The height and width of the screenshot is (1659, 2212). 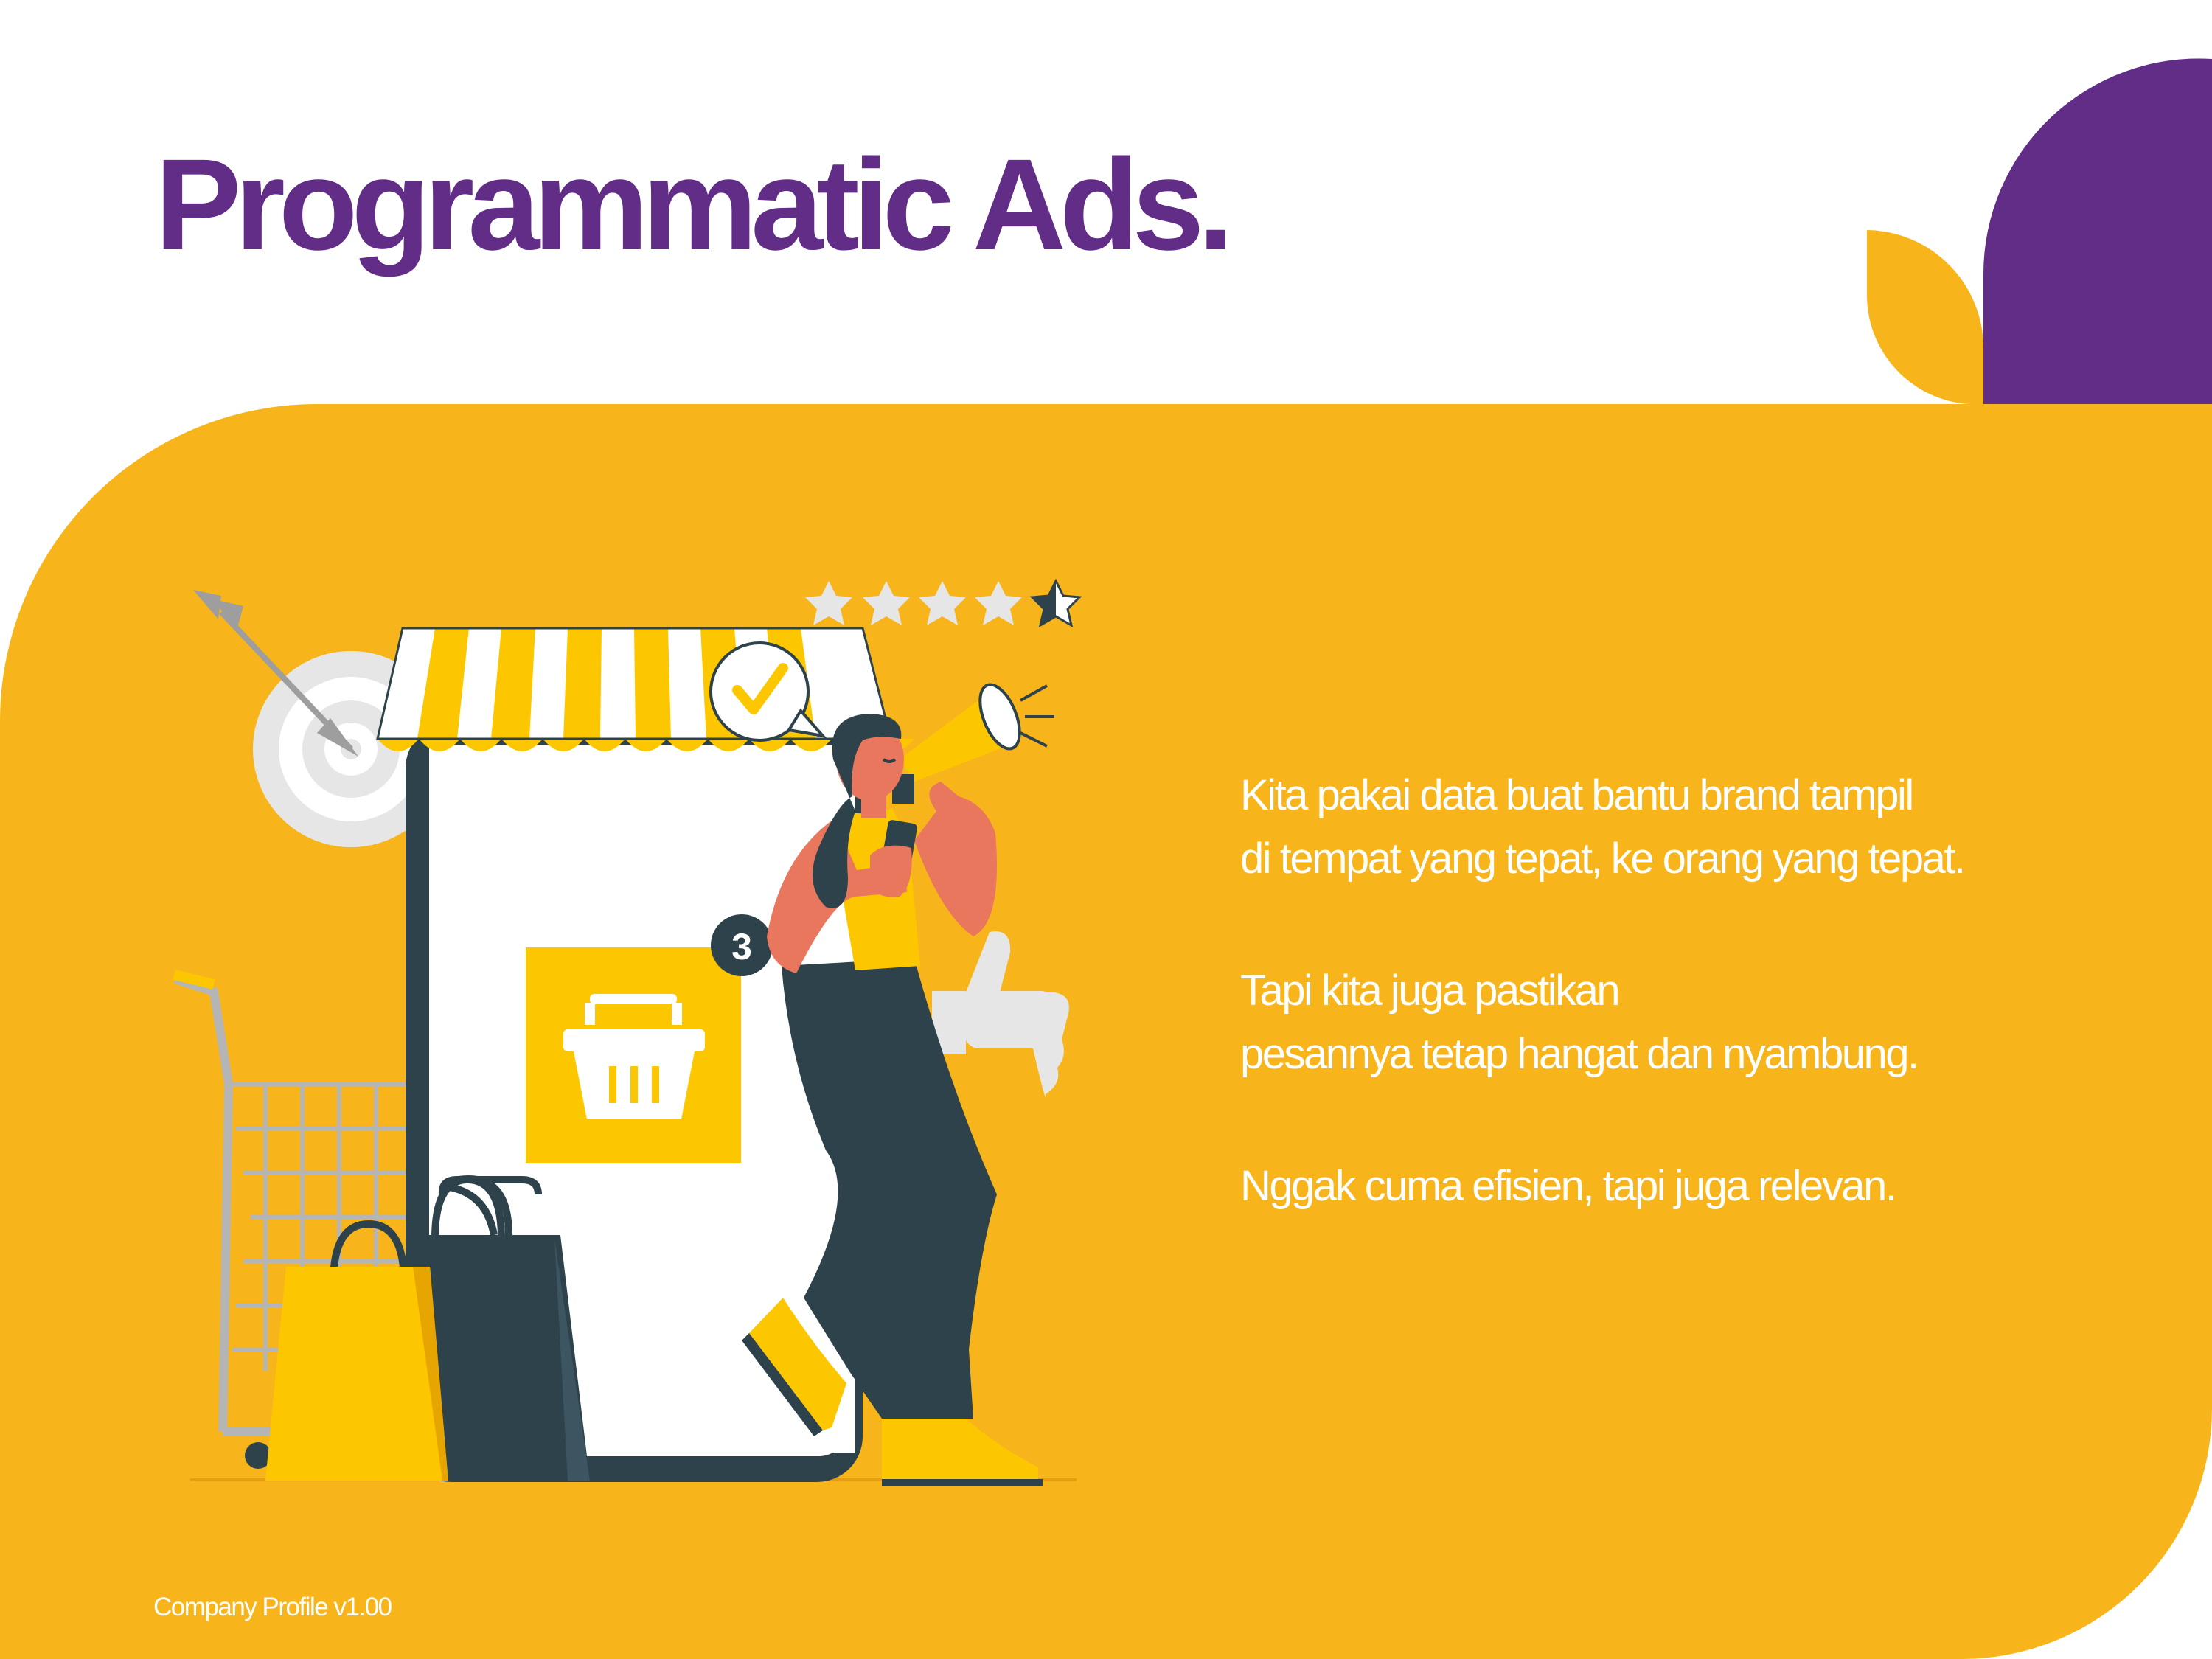 What do you see at coordinates (960, 1449) in the screenshot?
I see `shoe-right` at bounding box center [960, 1449].